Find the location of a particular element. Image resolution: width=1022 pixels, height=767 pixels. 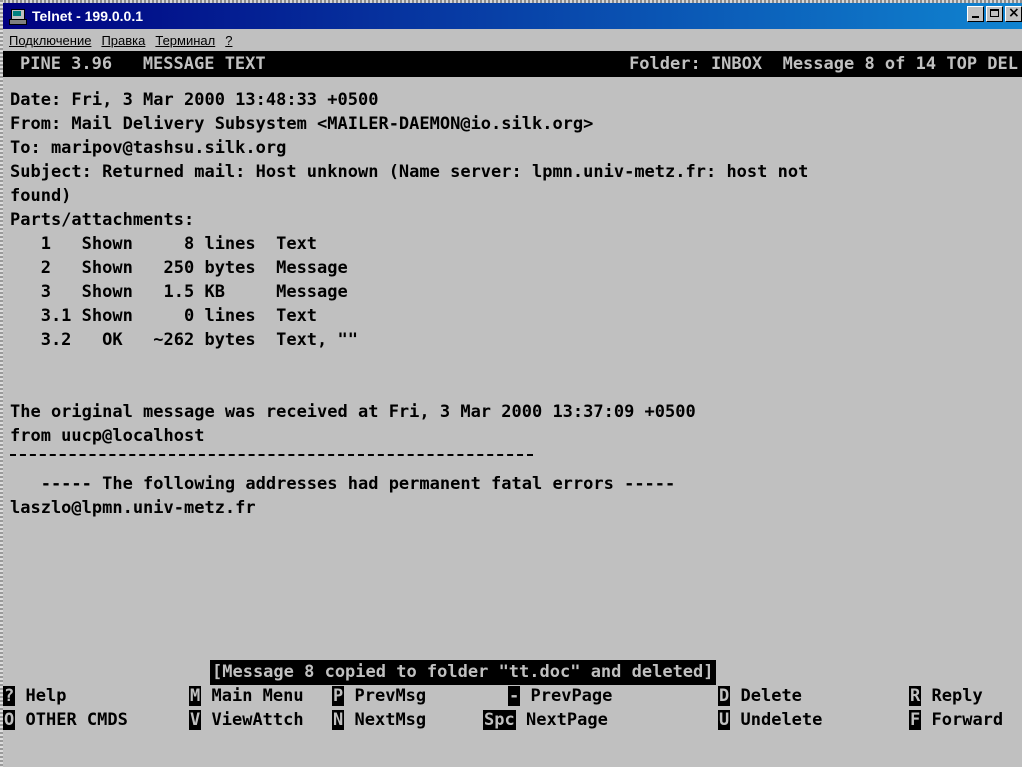

close-button: × is located at coordinates (1013, 13).